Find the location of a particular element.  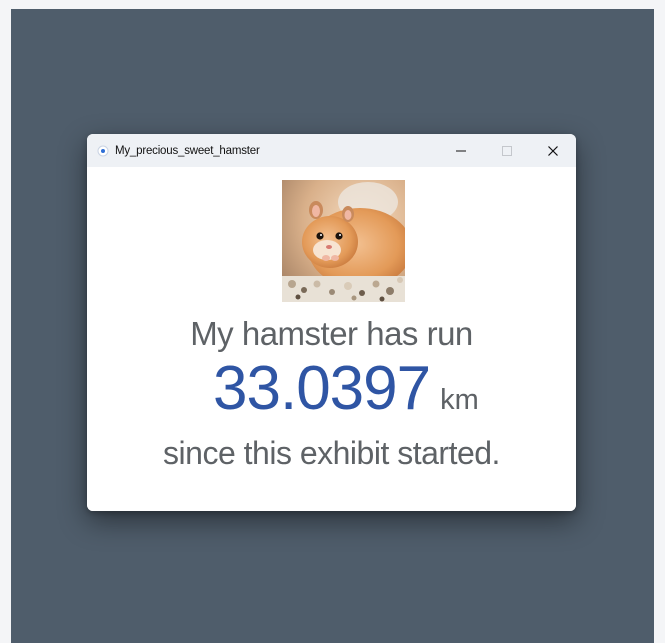

app-icon is located at coordinates (103, 151).